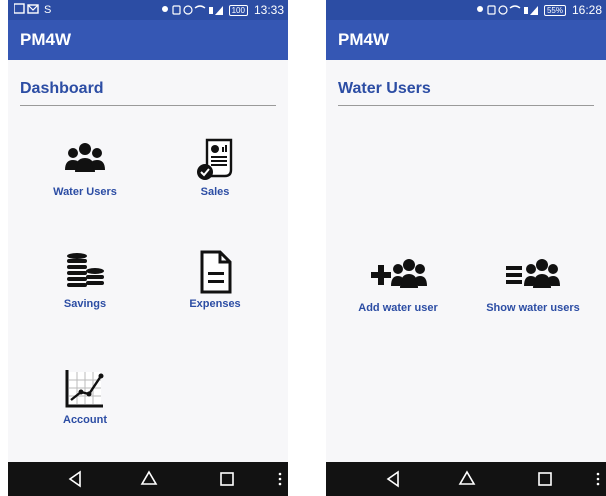 This screenshot has width=606, height=496. Describe the element at coordinates (533, 294) in the screenshot. I see `show-water-users-button: Show water users` at that location.